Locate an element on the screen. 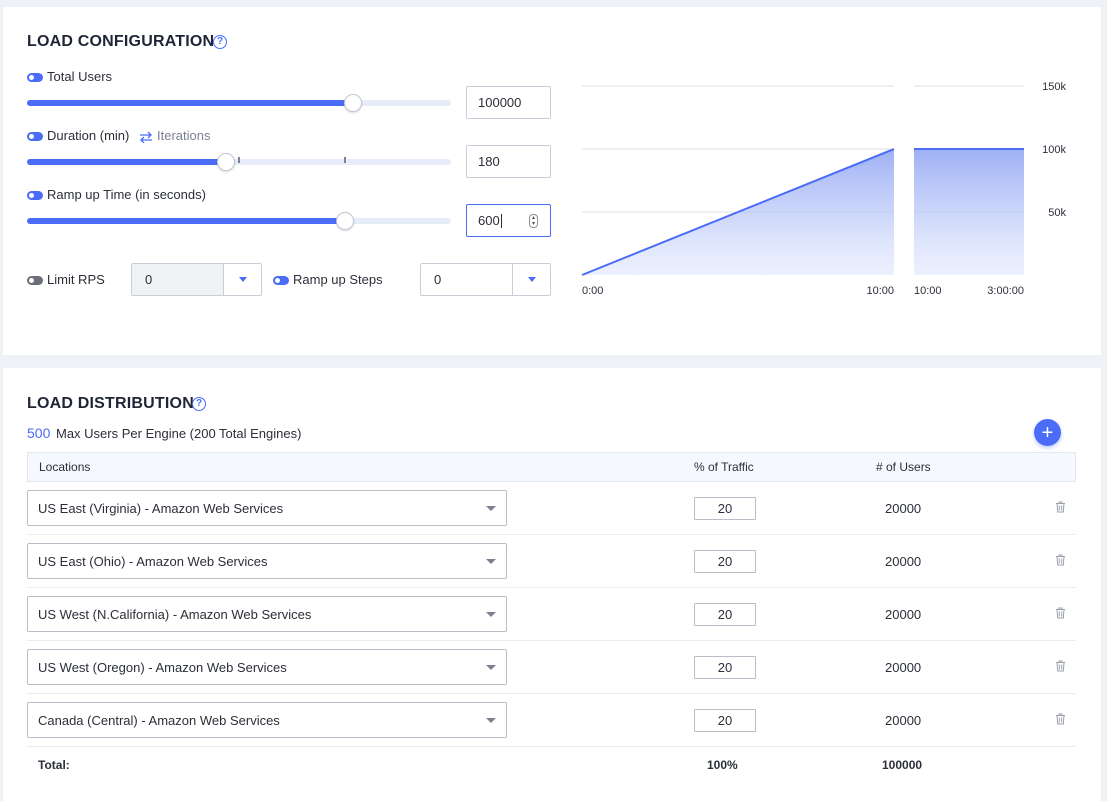 The image size is (1107, 801). add-location-button: + is located at coordinates (1047, 432).